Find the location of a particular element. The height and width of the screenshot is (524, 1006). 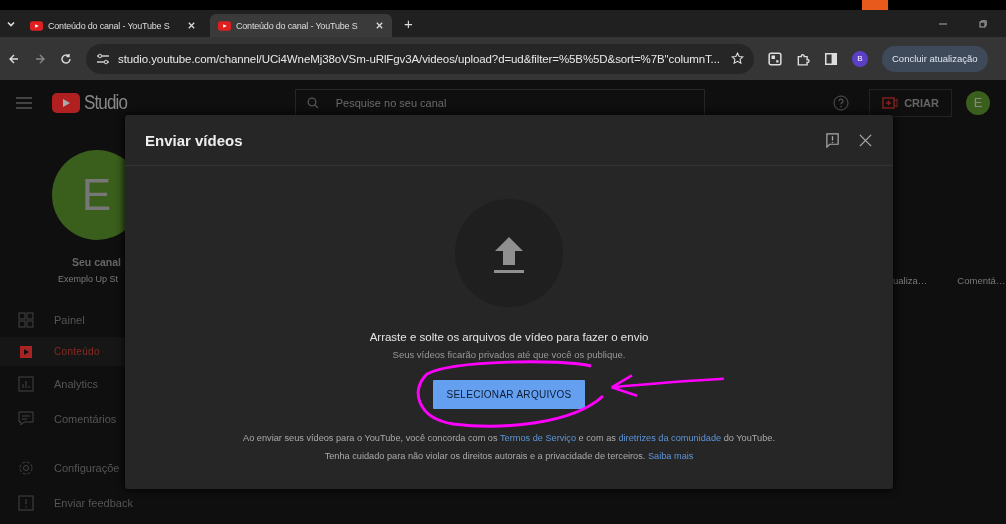

update-button: Concluir atualização is located at coordinates (935, 58).